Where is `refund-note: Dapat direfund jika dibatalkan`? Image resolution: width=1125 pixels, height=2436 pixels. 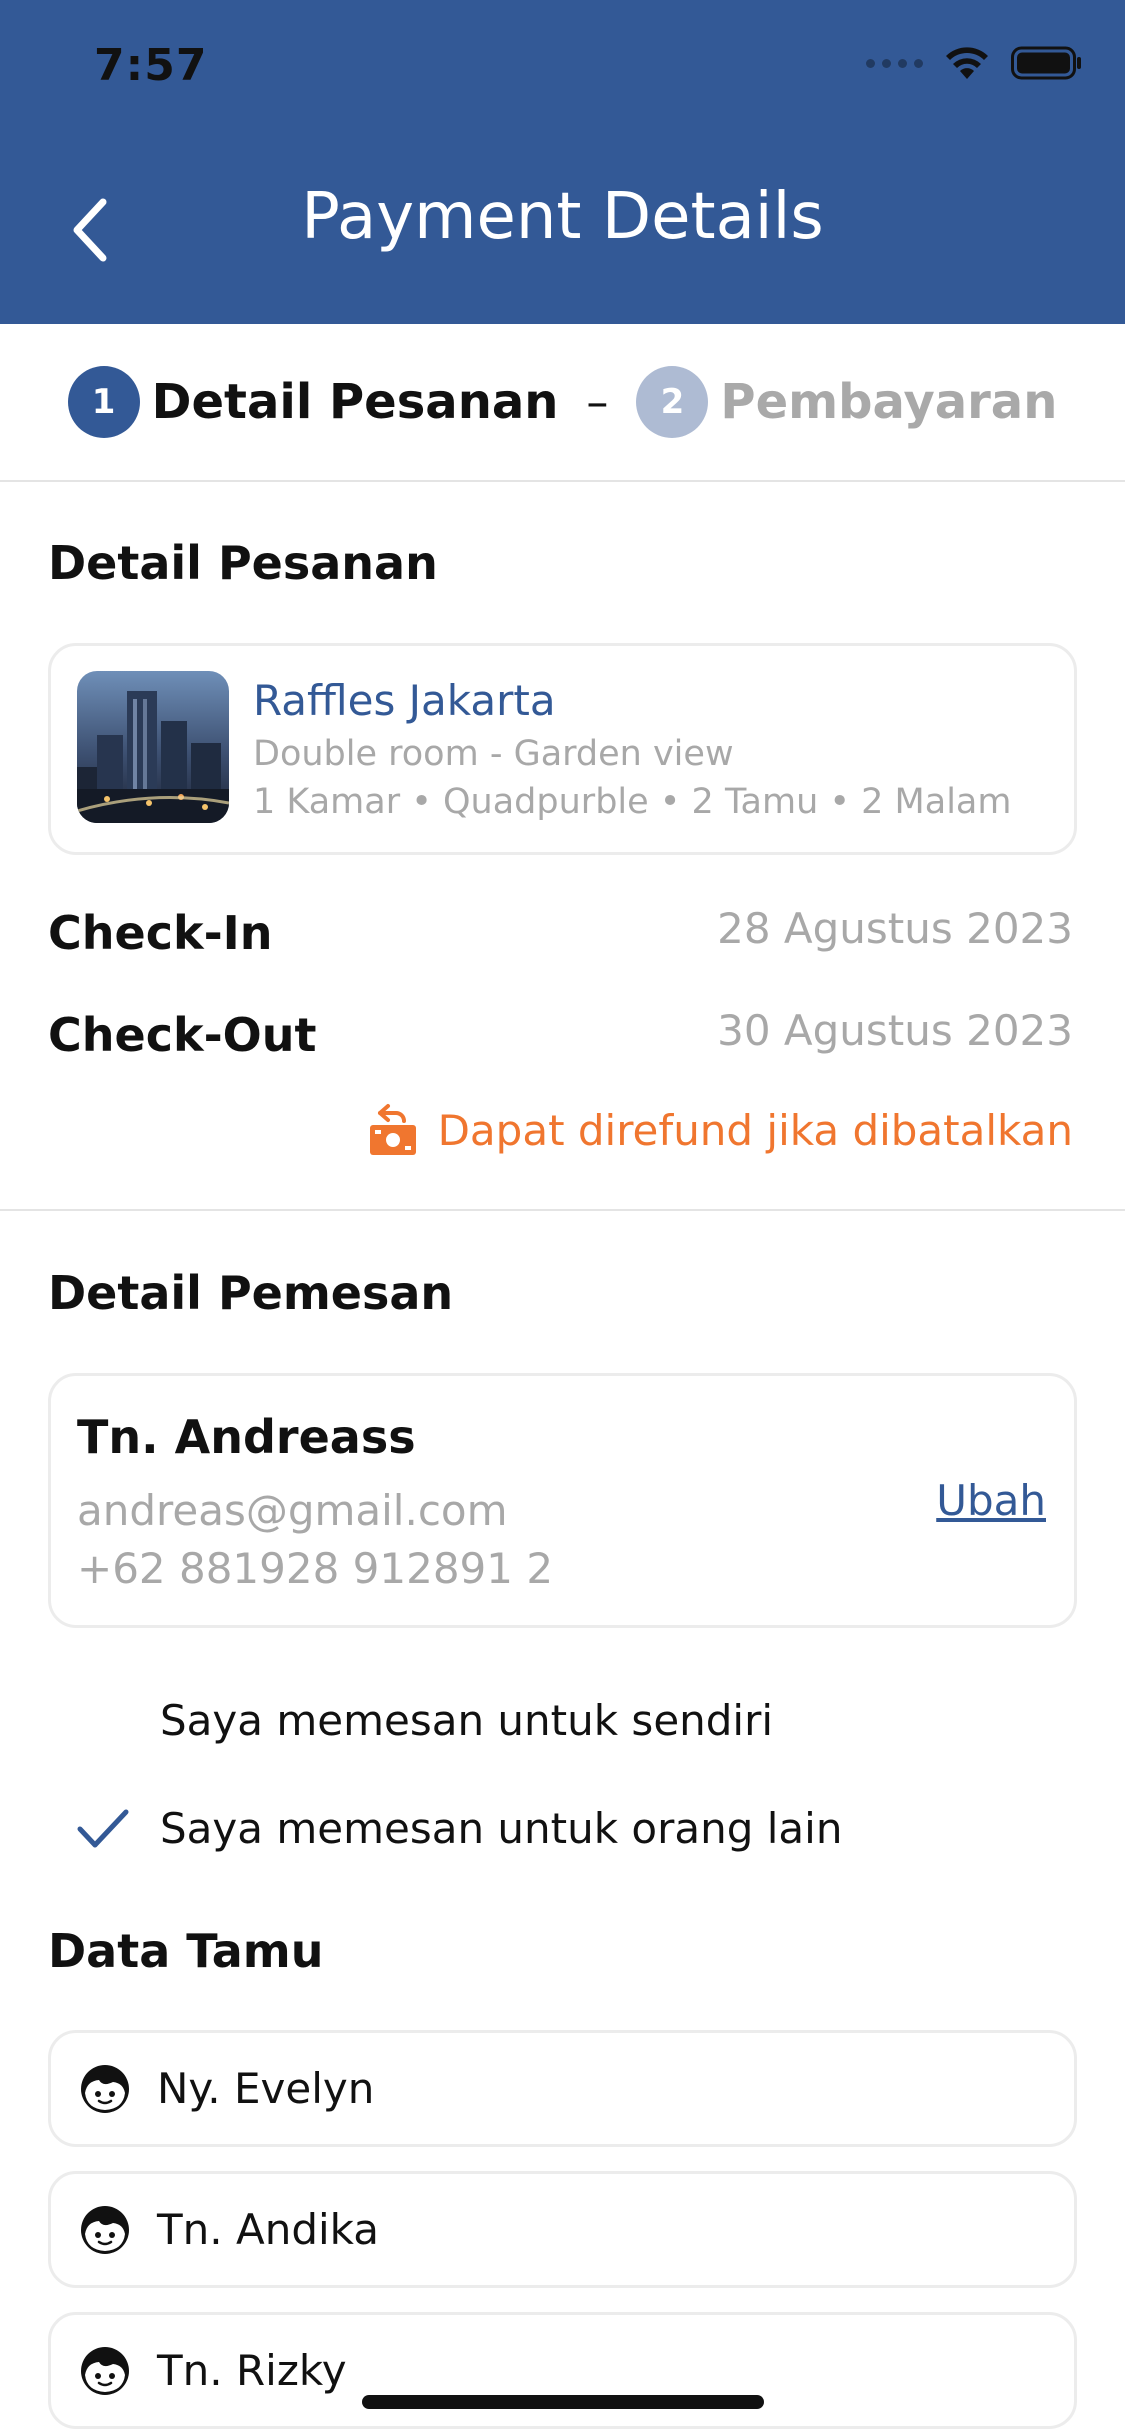
refund-note: Dapat direfund jika dibatalkan is located at coordinates (720, 1130).